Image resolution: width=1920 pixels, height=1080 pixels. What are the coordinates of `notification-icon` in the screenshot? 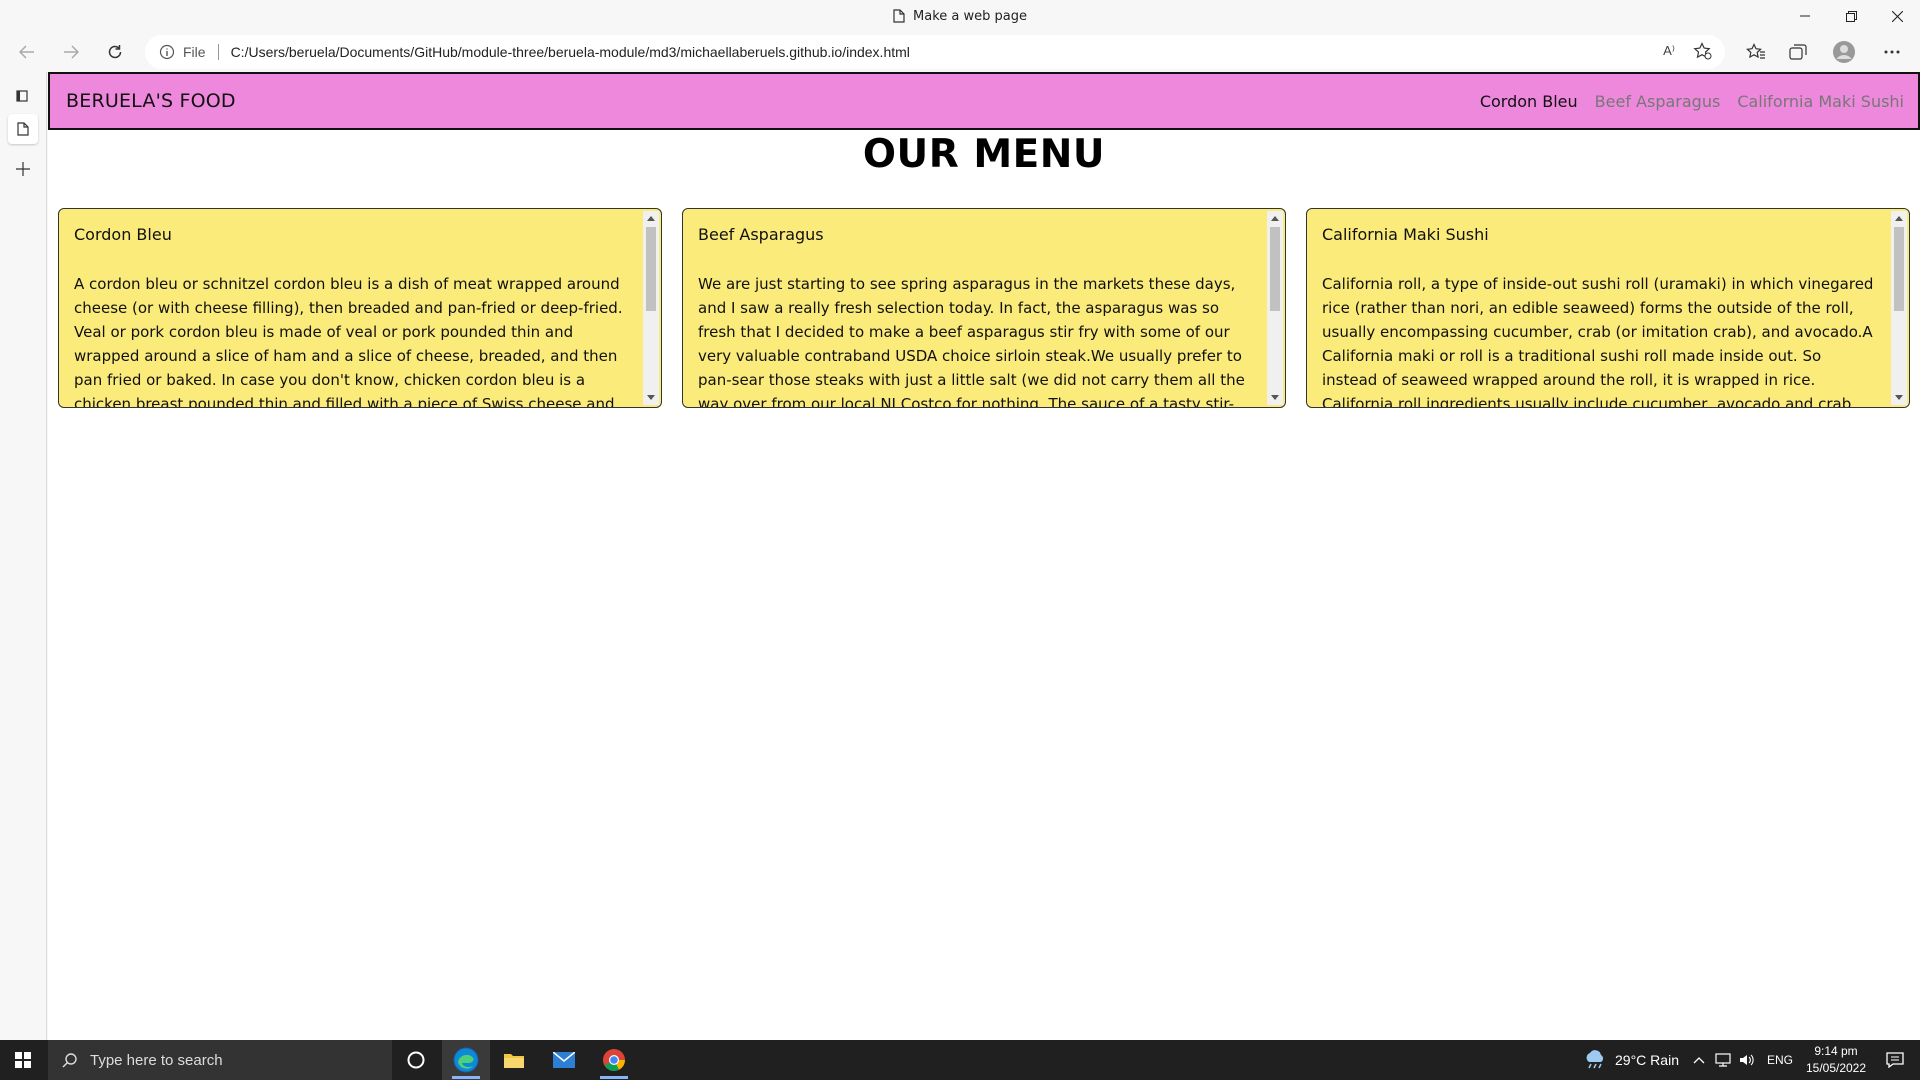 It's located at (1895, 1060).